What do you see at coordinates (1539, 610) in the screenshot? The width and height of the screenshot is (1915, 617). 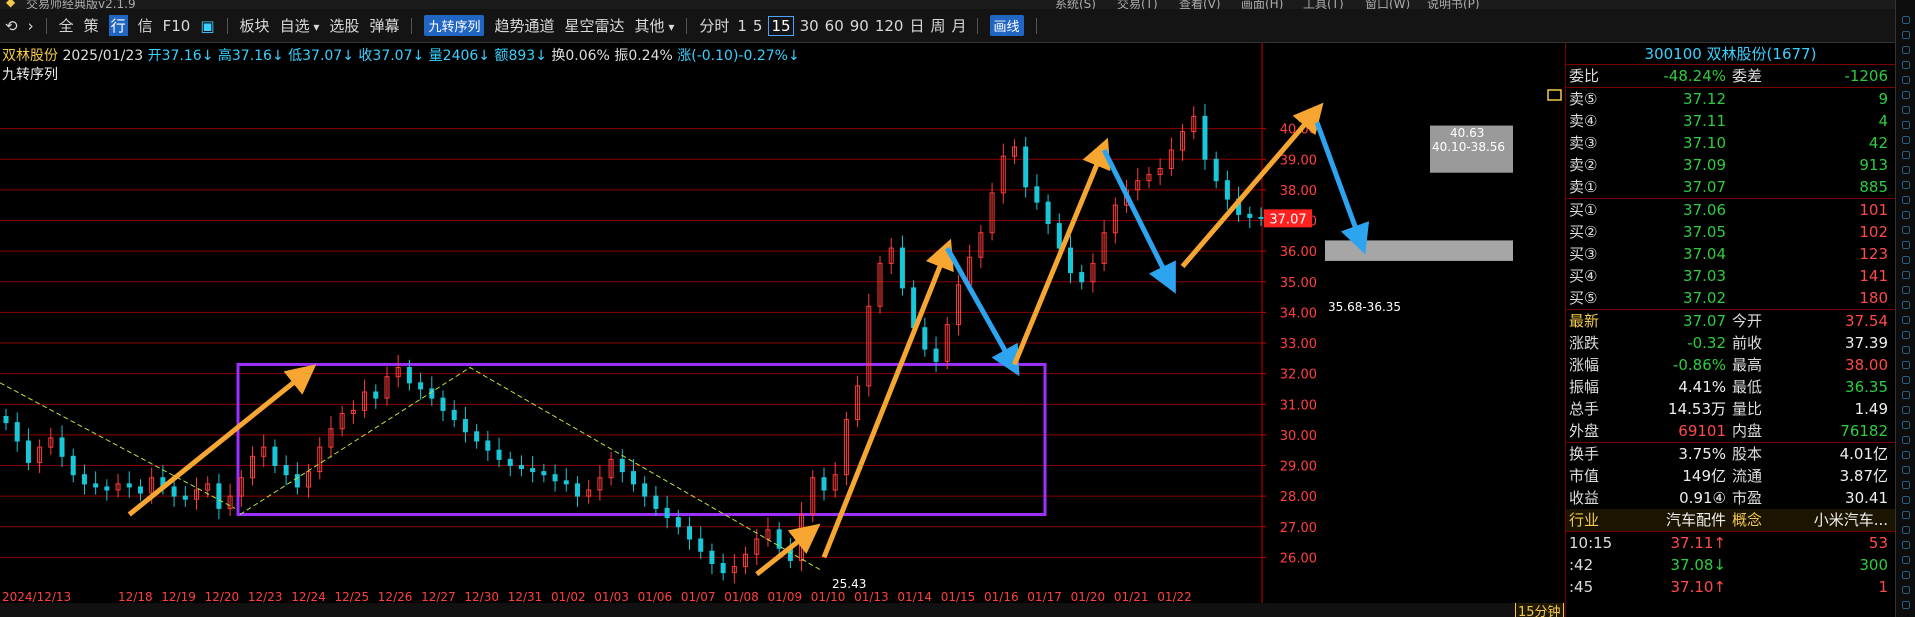 I see `period-tab: 15分钟` at bounding box center [1539, 610].